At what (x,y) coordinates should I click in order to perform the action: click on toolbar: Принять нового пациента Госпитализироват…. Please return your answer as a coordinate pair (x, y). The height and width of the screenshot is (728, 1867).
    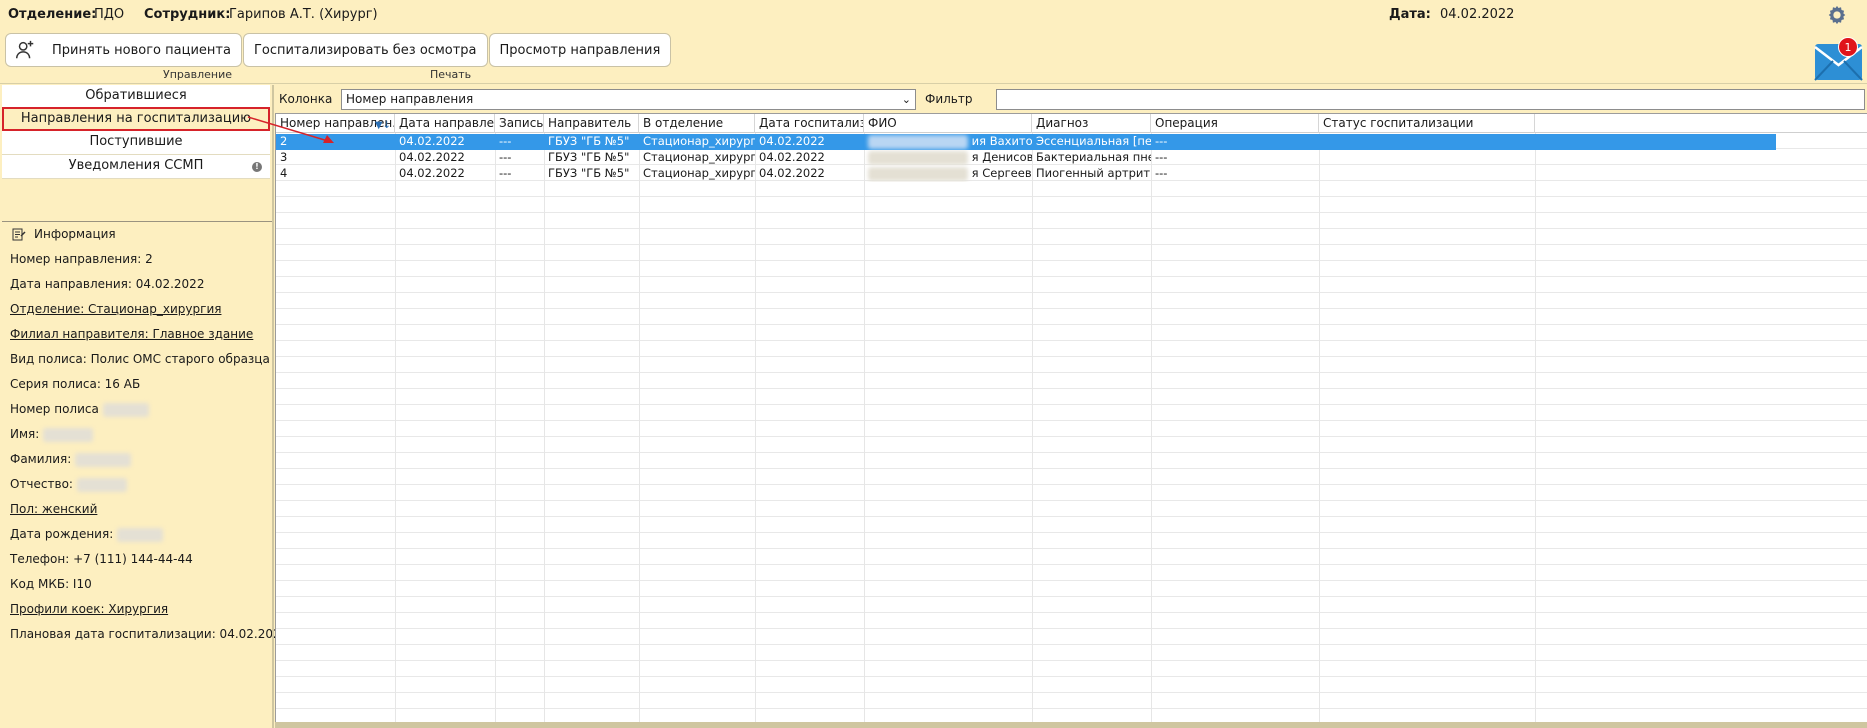
    Looking at the image, I should click on (338, 50).